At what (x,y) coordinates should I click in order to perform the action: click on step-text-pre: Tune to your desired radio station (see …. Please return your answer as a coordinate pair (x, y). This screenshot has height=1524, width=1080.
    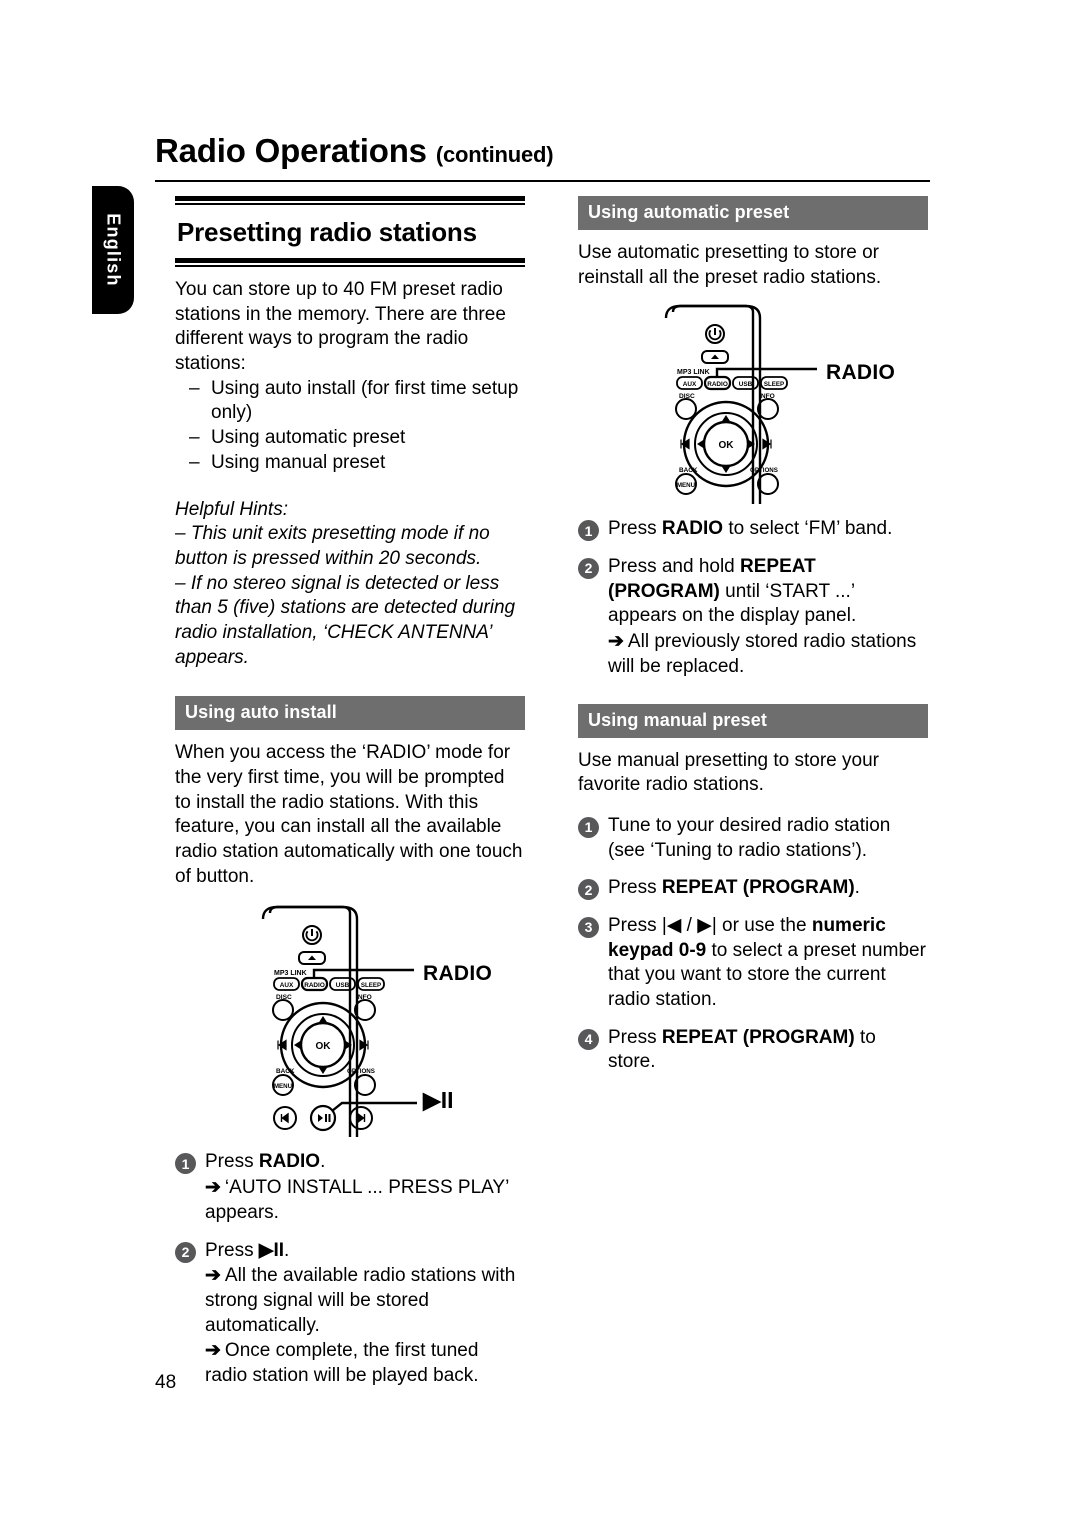
    Looking at the image, I should click on (749, 837).